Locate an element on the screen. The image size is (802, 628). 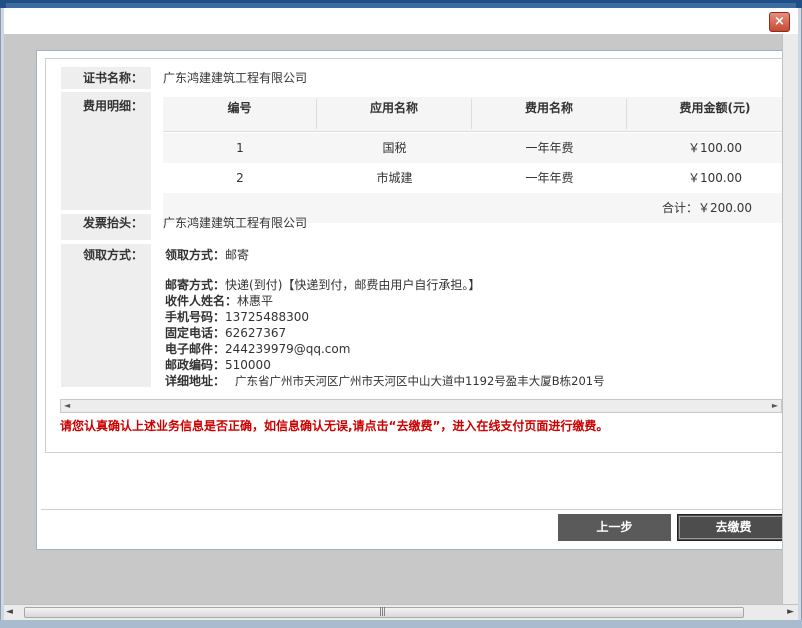
phone-value: 62627367 is located at coordinates (256, 333).